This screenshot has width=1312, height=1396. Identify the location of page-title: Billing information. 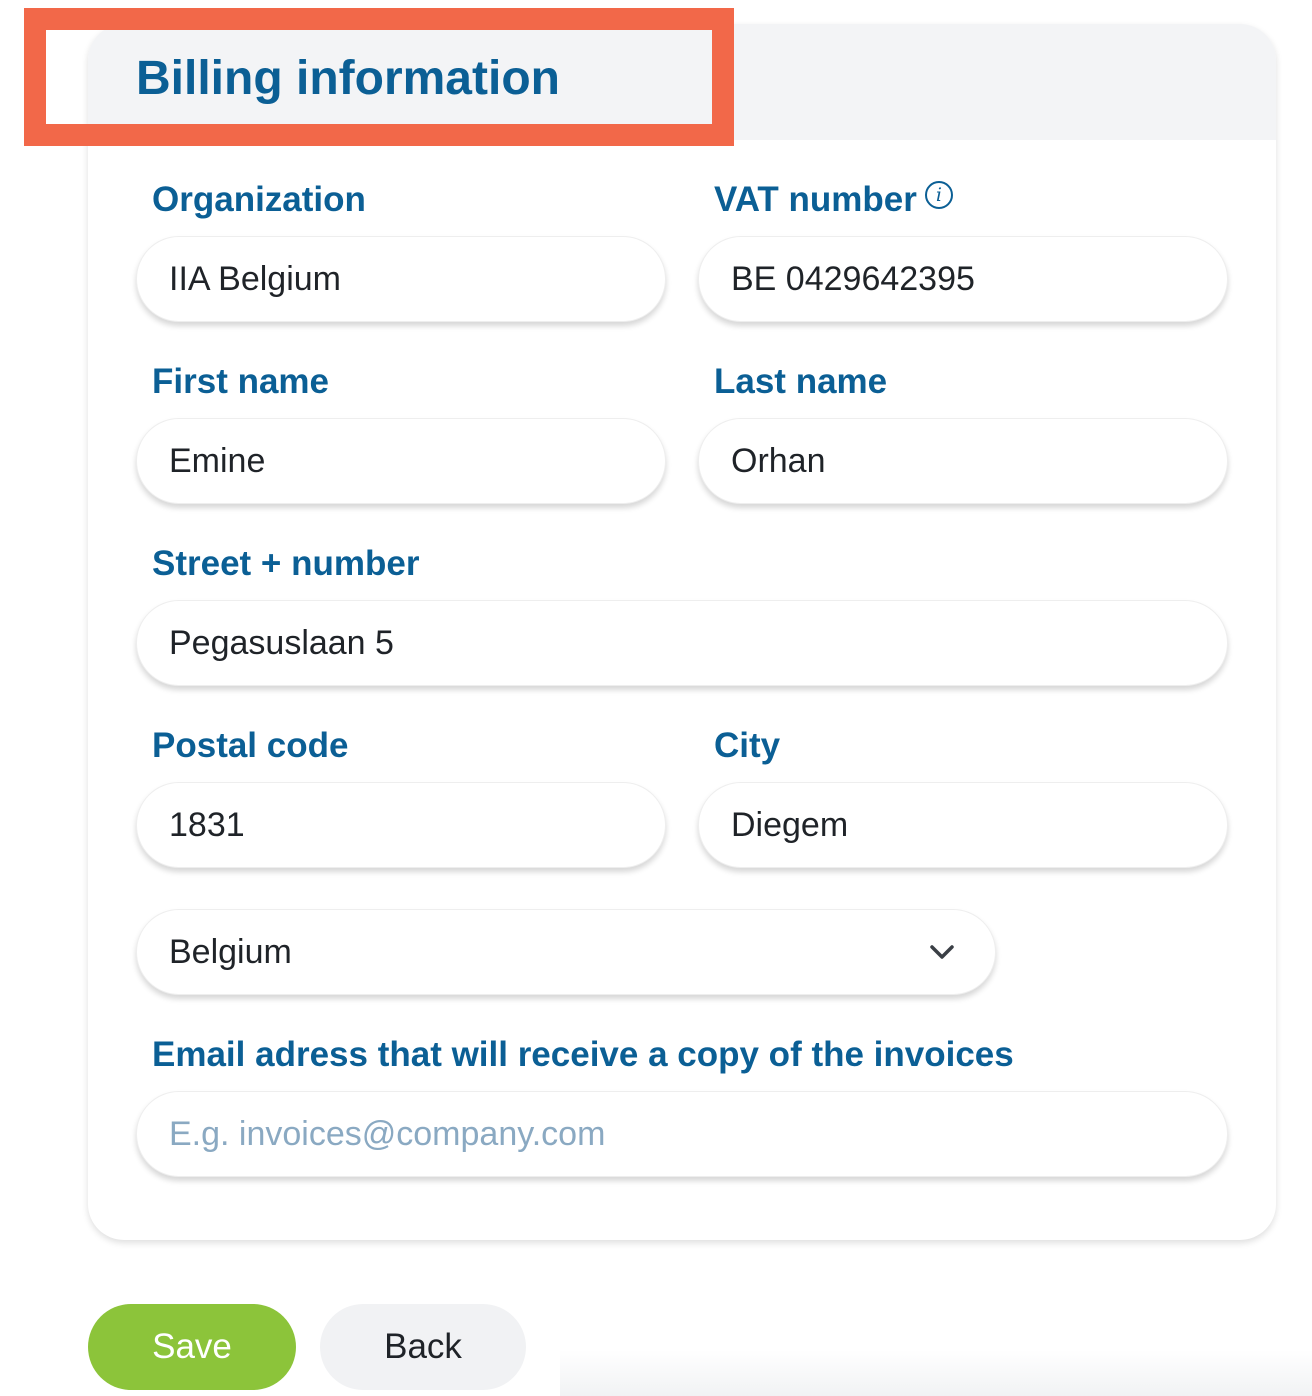
(348, 78).